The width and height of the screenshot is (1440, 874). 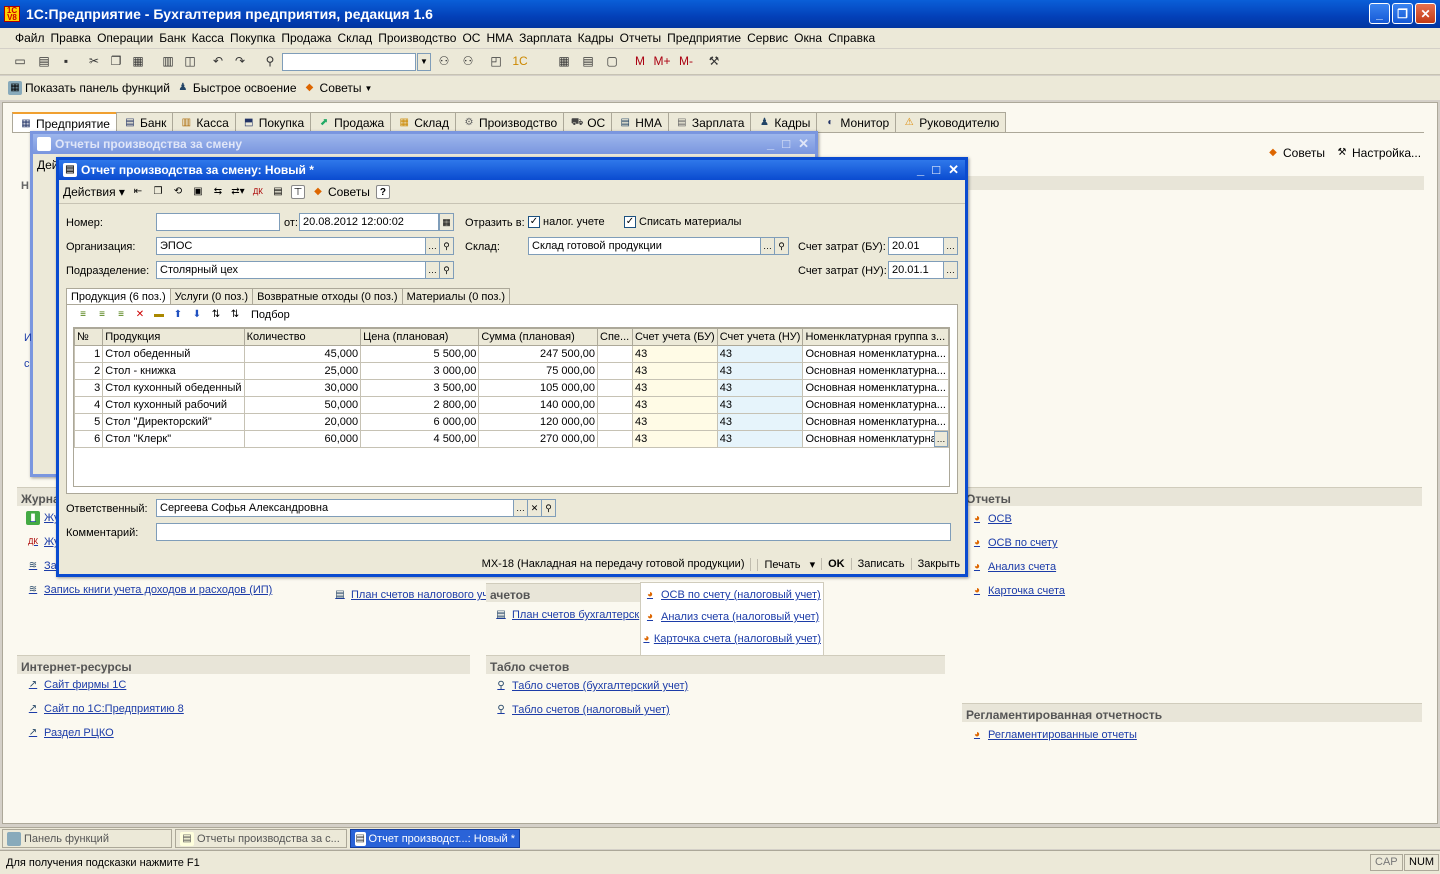 I want to click on search-dropdown-button: ▼, so click(x=424, y=62).